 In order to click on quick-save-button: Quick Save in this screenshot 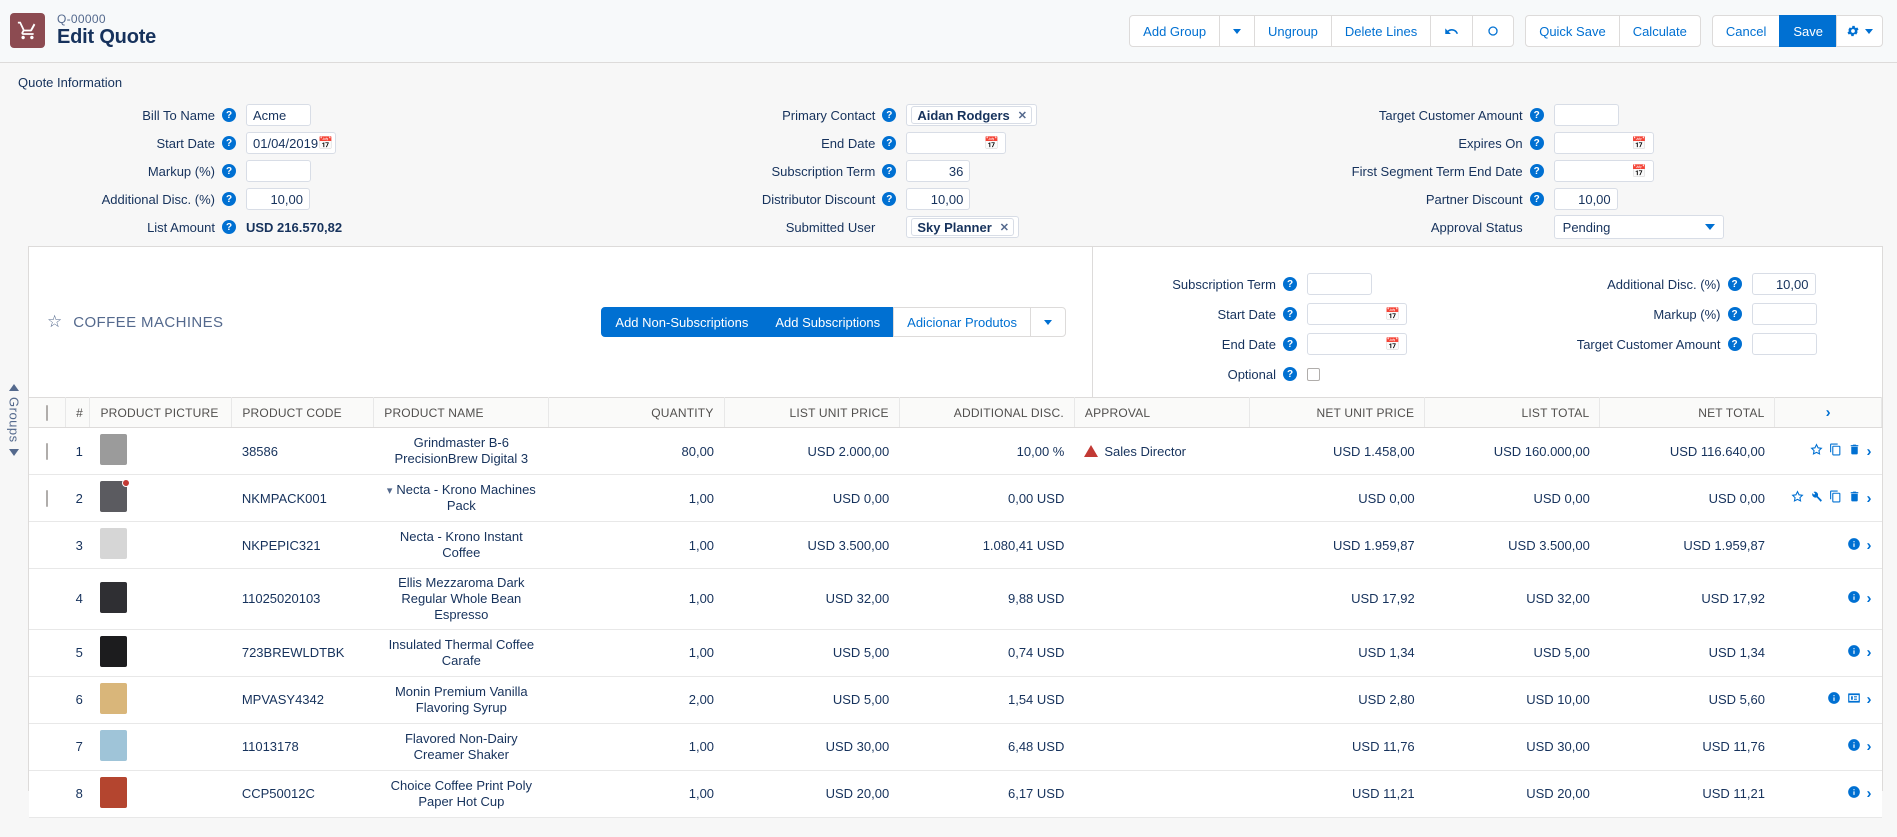, I will do `click(1572, 31)`.